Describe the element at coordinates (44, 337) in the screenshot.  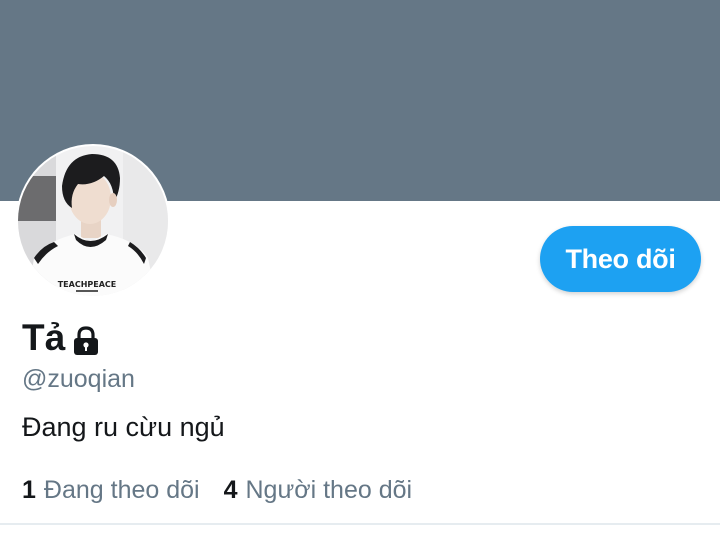
I see `display-name: Tả` at that location.